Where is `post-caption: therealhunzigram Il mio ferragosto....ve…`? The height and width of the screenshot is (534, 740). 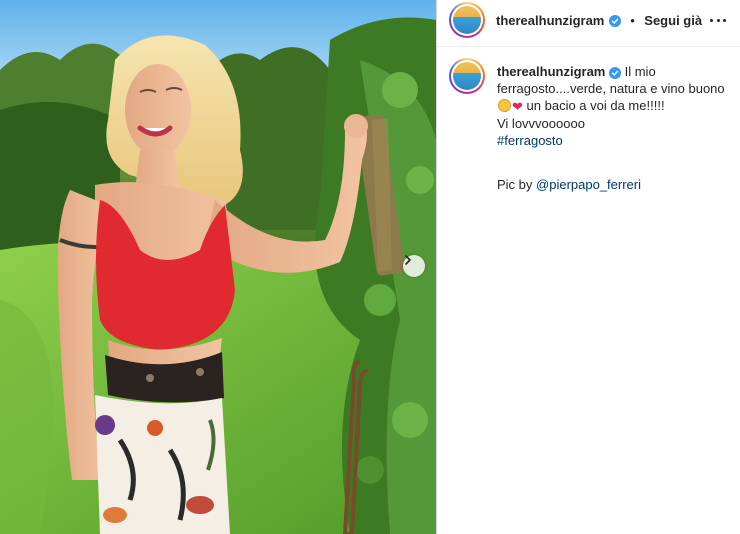
post-caption: therealhunzigram Il mio ferragosto....ve… is located at coordinates (612, 128).